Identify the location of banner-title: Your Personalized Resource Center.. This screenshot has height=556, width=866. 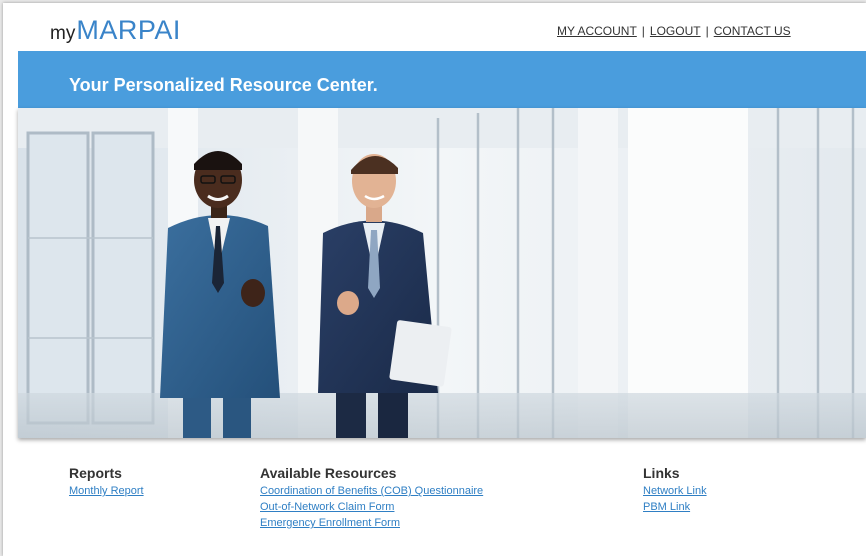
(223, 85).